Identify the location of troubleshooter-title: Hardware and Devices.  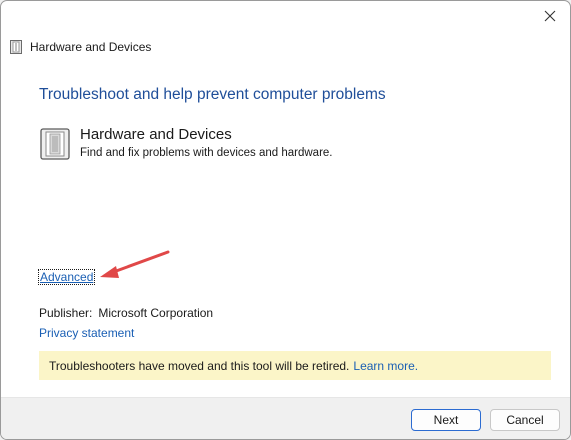
(156, 134).